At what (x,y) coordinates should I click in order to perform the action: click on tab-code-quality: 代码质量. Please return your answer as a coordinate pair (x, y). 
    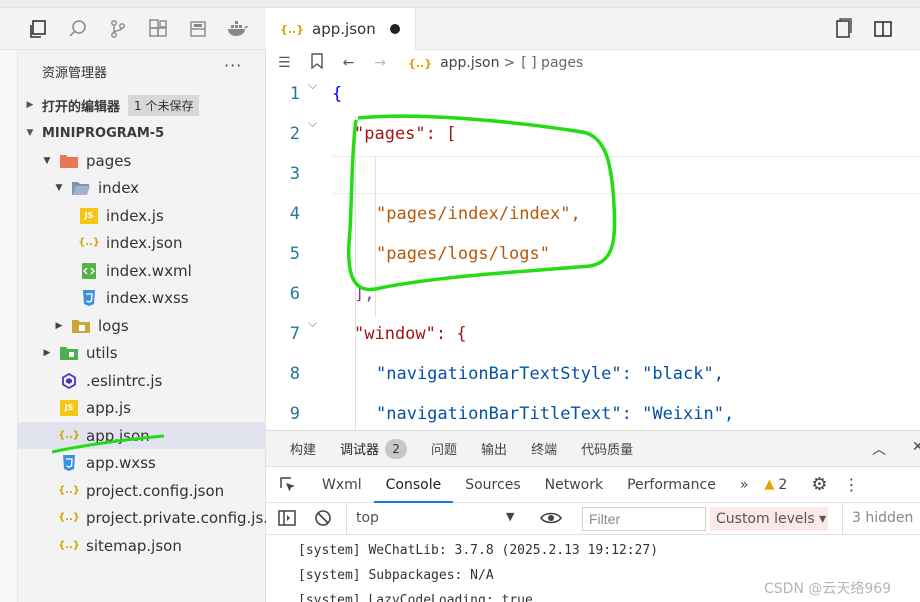
    Looking at the image, I should click on (607, 448).